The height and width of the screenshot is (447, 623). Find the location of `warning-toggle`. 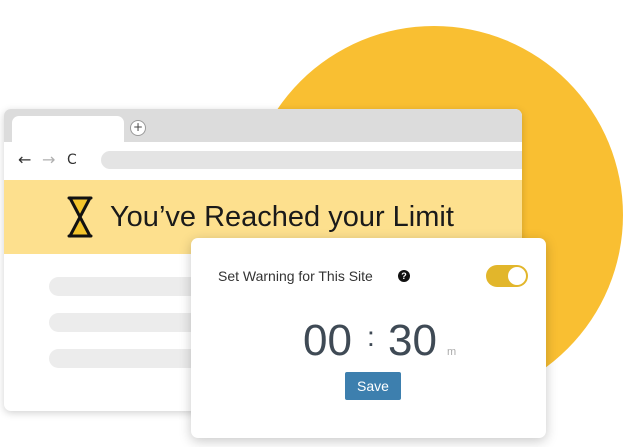

warning-toggle is located at coordinates (507, 276).